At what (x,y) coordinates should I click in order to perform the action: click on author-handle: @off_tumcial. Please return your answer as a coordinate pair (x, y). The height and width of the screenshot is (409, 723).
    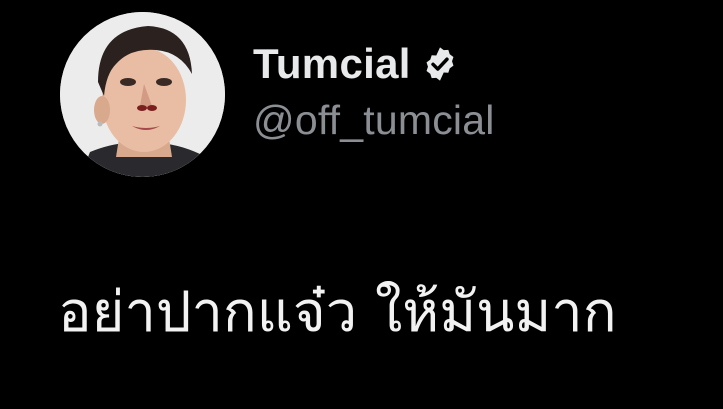
    Looking at the image, I should click on (374, 120).